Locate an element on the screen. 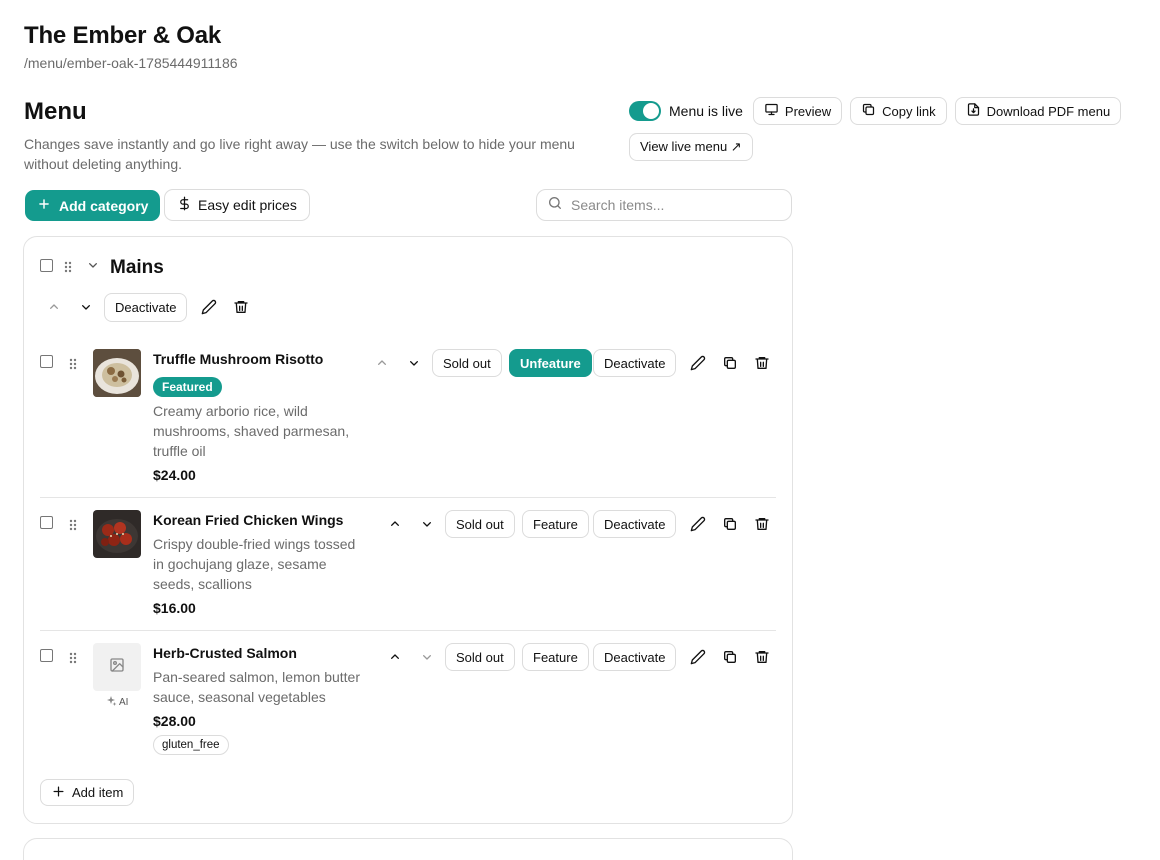 The width and height of the screenshot is (1160, 860). item-price: $16.00 is located at coordinates (174, 608).